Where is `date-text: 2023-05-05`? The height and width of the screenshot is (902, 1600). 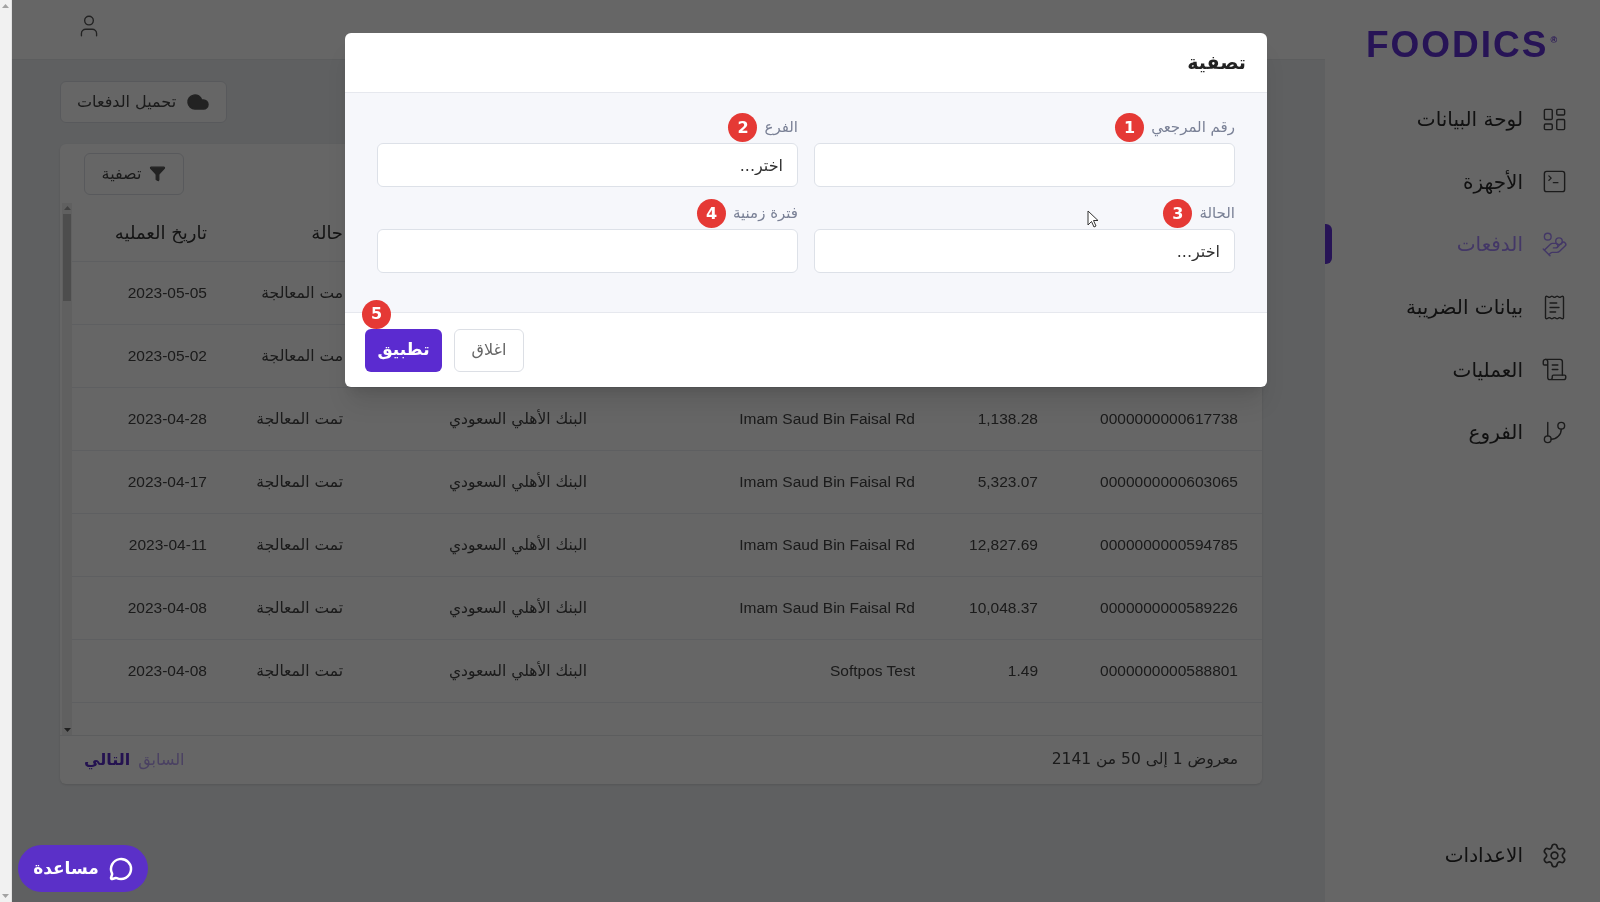 date-text: 2023-05-05 is located at coordinates (167, 292).